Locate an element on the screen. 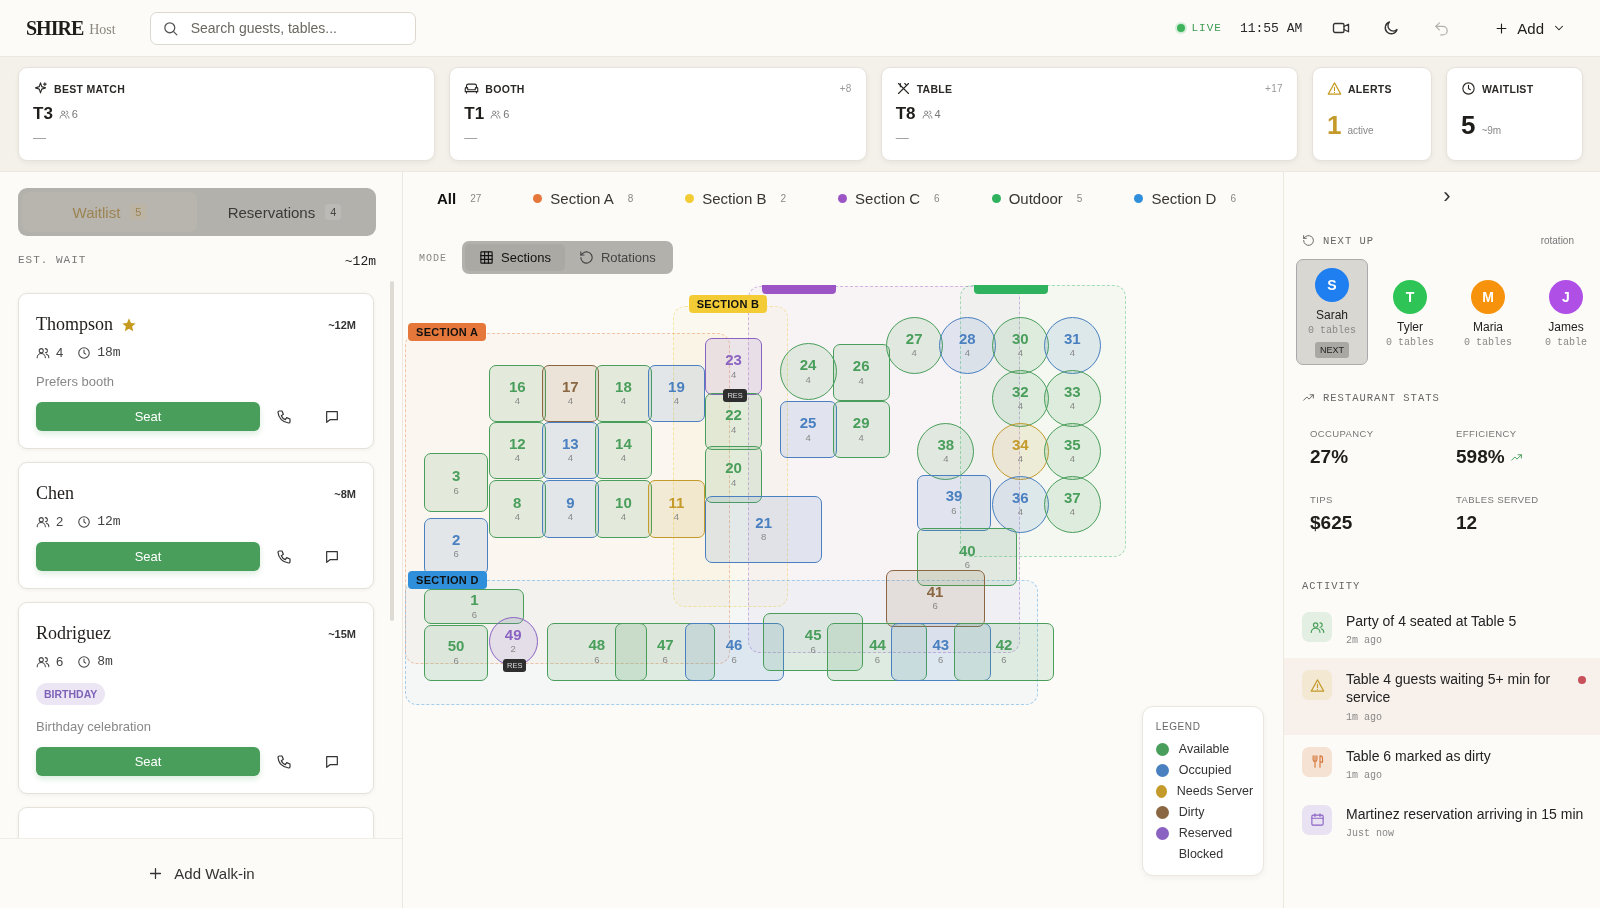 This screenshot has width=1600, height=908. rotate-icon is located at coordinates (586, 257).